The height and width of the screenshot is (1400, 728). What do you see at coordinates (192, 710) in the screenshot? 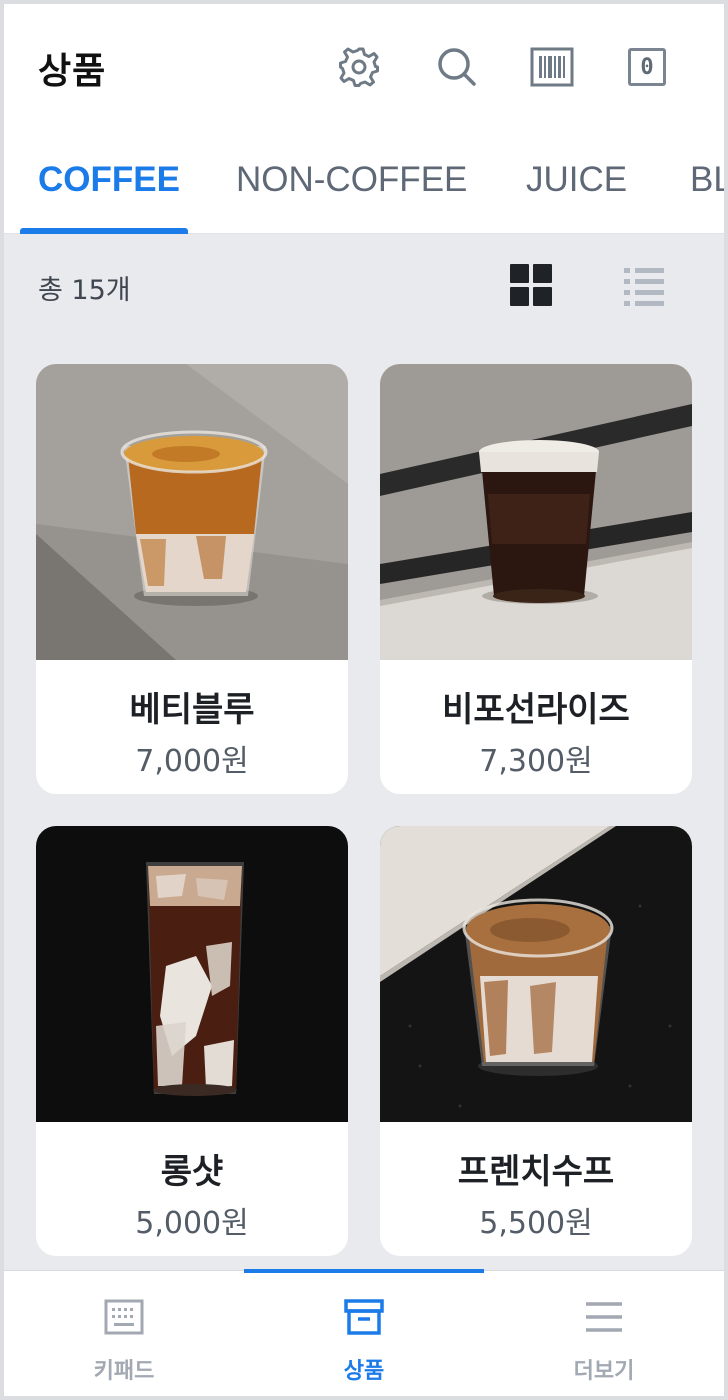
I see `product-name: 베티블루` at bounding box center [192, 710].